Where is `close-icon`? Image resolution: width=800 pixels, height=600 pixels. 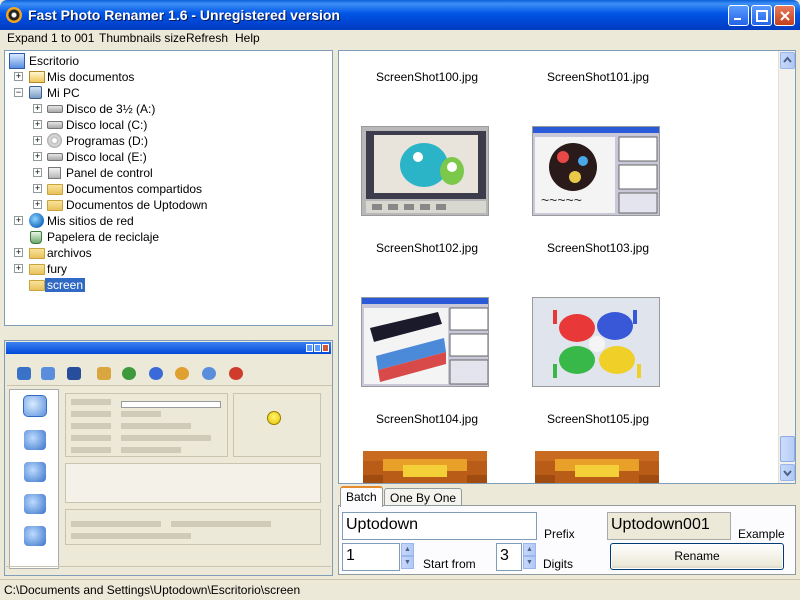 close-icon is located at coordinates (785, 16).